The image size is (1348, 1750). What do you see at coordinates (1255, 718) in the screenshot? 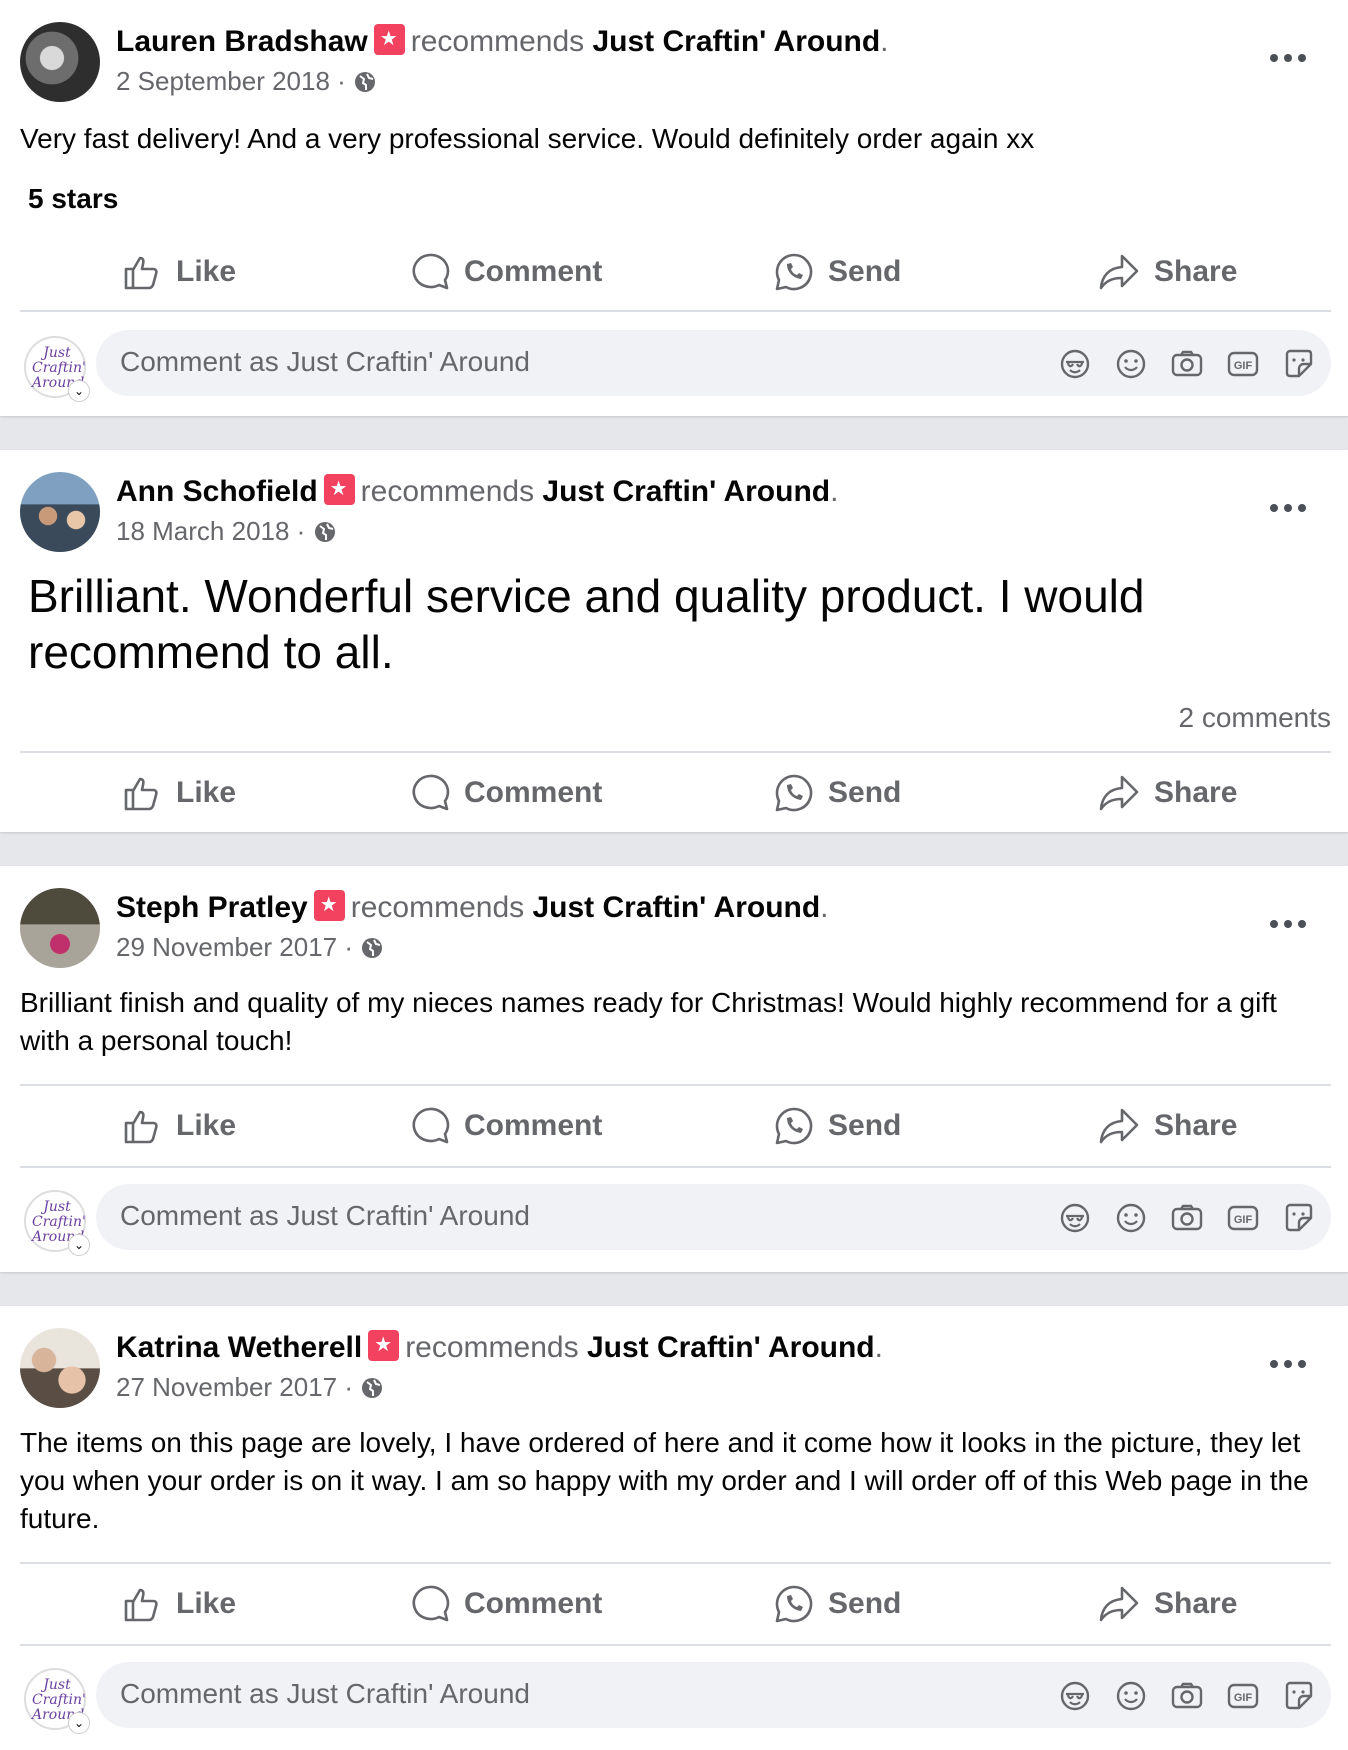
I see `comments-count-link: 2 comments` at bounding box center [1255, 718].